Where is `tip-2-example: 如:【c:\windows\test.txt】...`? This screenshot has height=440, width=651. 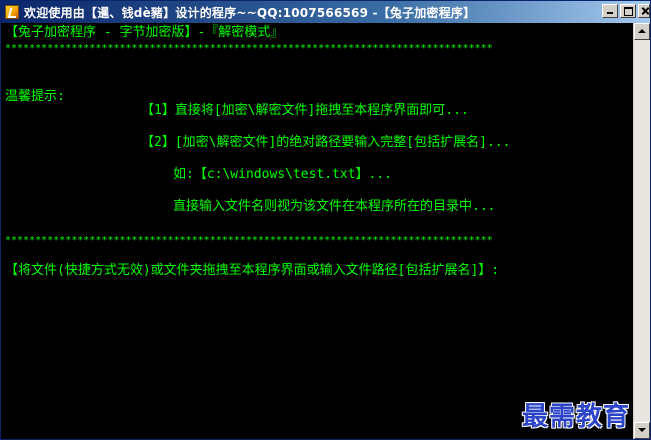
tip-2-example: 如:【c:\windows\test.txt】... is located at coordinates (283, 174).